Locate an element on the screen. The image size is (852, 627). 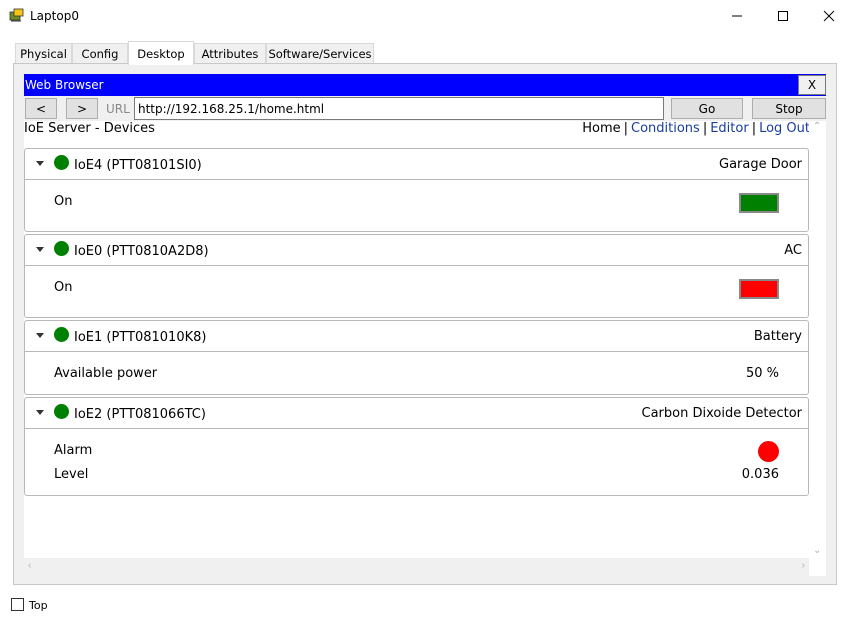
device-name: IoE4 (PTT08101SI0) is located at coordinates (138, 165).